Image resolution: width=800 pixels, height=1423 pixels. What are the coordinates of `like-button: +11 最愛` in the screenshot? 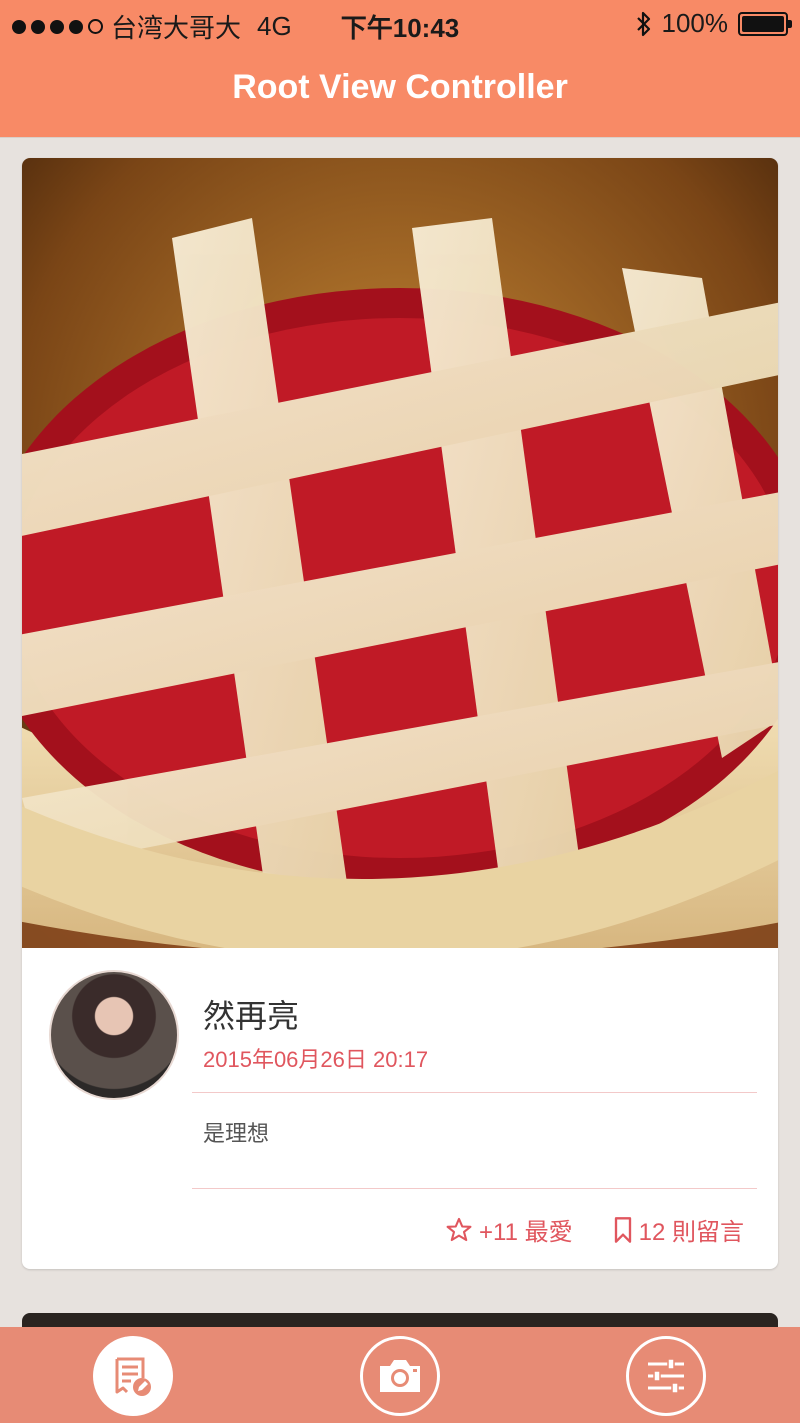 It's located at (509, 1229).